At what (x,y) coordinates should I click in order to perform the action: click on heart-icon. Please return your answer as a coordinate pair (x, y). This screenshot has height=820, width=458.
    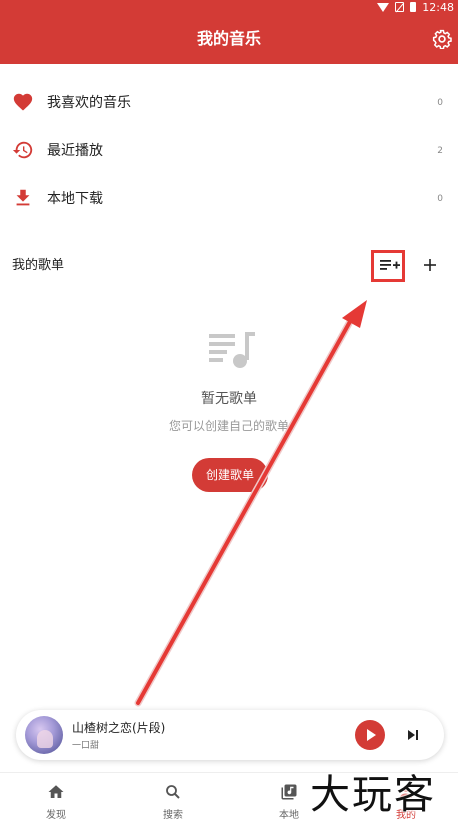
    Looking at the image, I should click on (23, 102).